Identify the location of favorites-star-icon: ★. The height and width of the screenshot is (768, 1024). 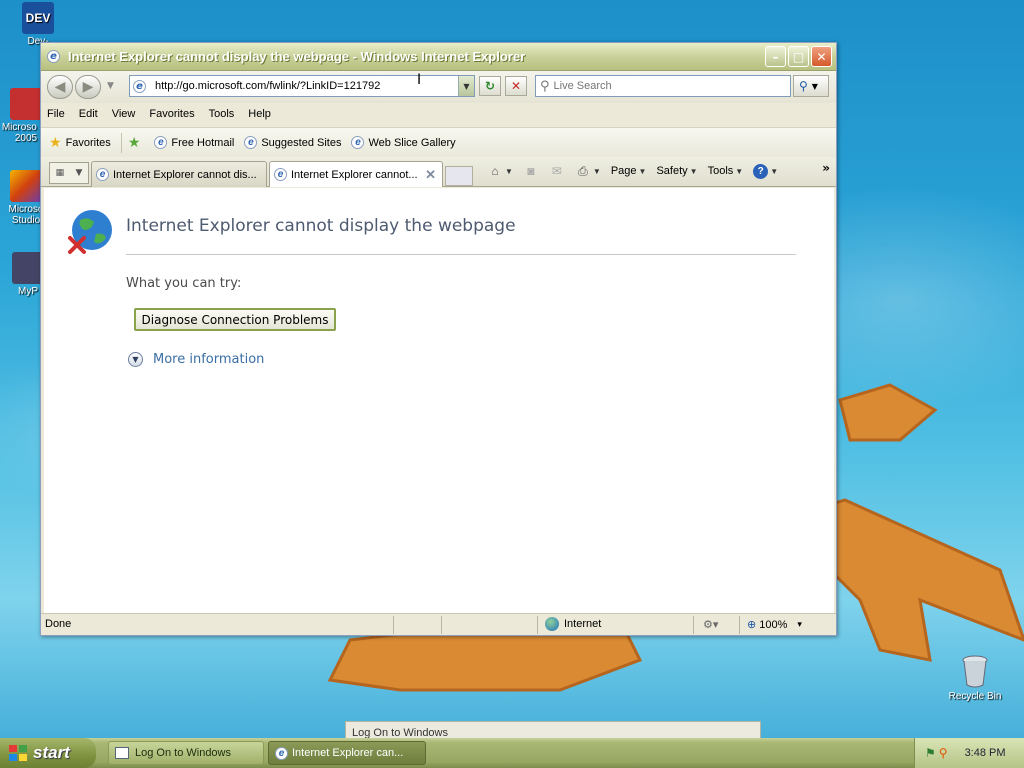
(55, 142).